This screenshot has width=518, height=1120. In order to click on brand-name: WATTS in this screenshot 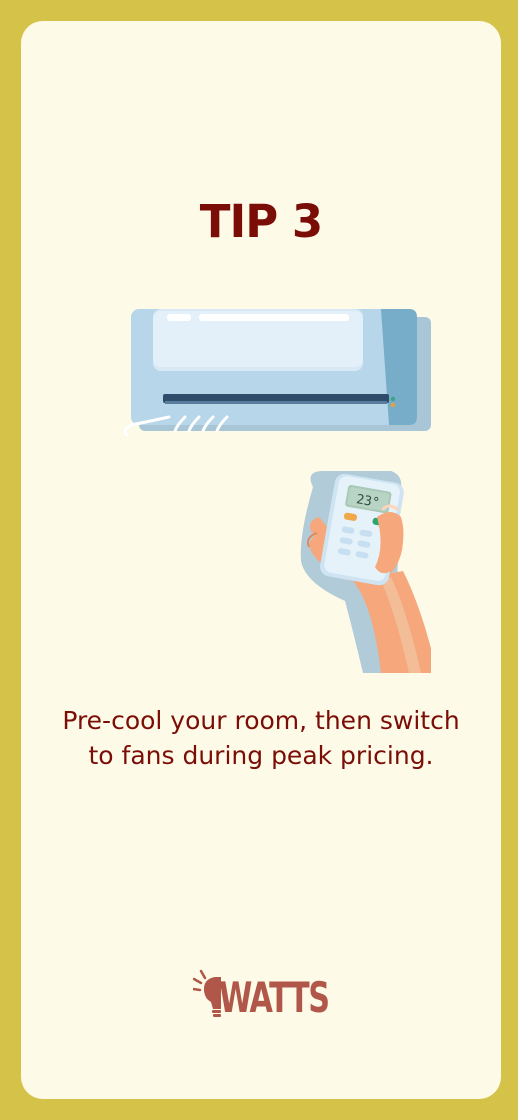, I will do `click(274, 997)`.